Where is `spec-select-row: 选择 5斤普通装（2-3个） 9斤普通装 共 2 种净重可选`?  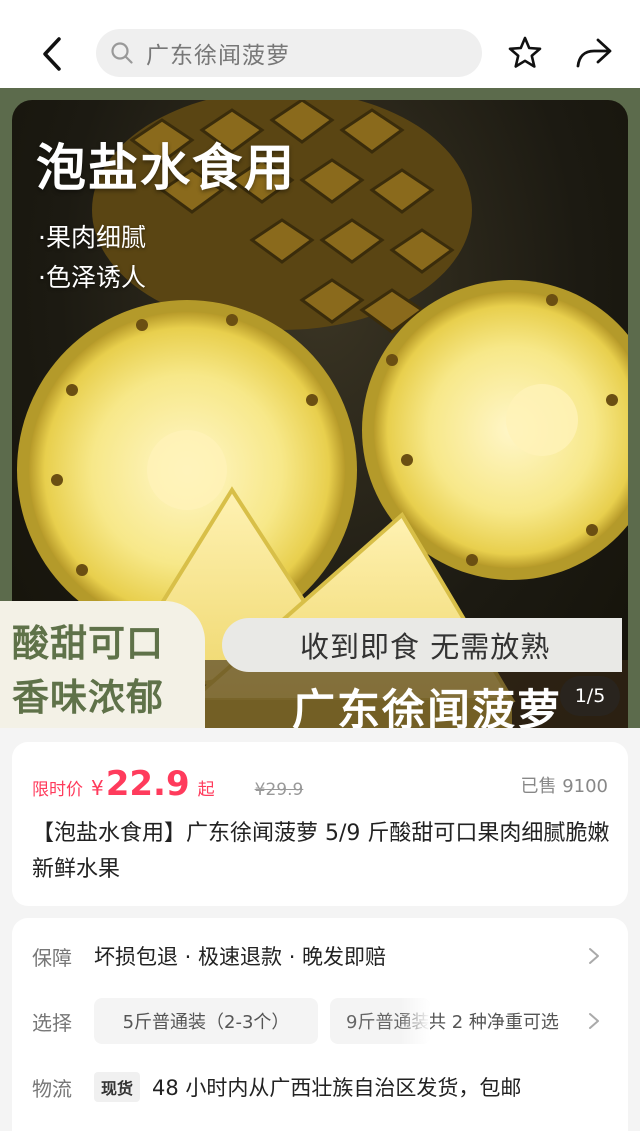 spec-select-row: 选择 5斤普通装（2-3个） 9斤普通装 共 2 种净重可选 is located at coordinates (295, 1021).